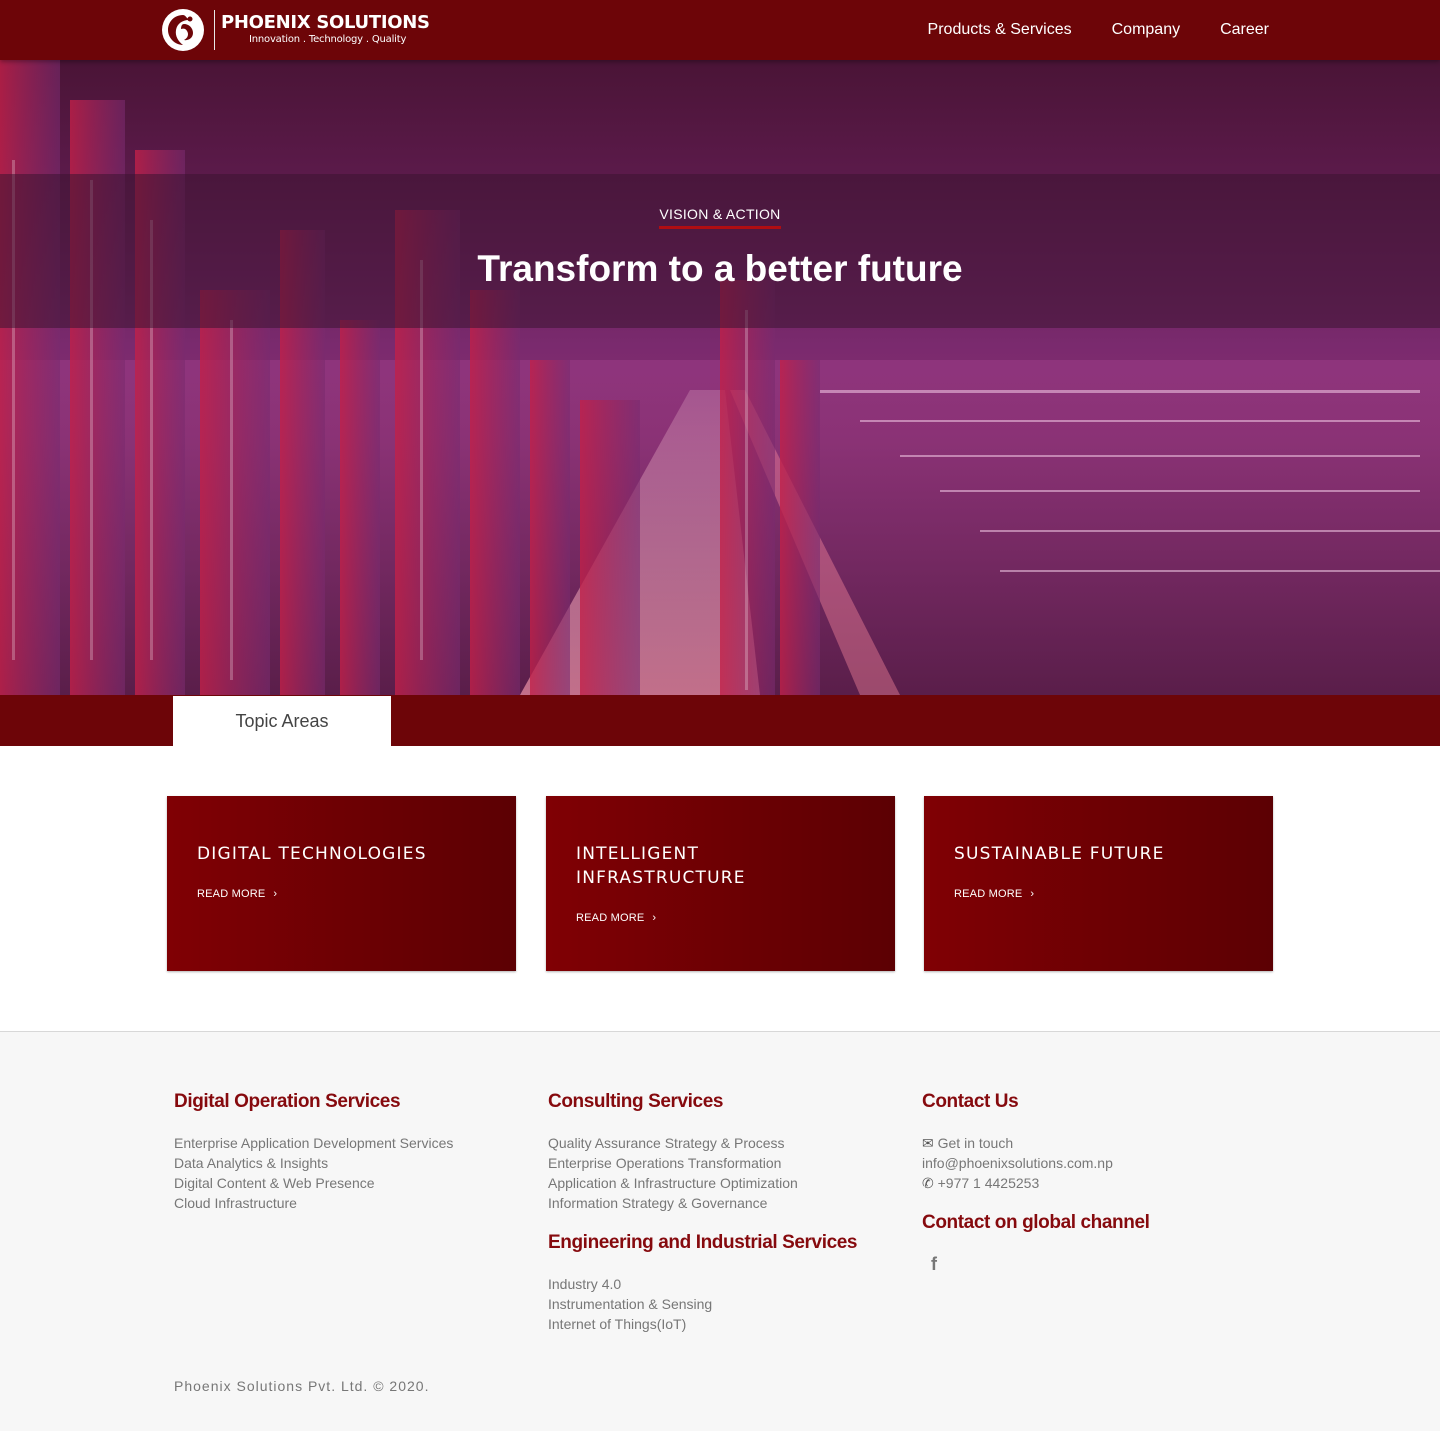 The height and width of the screenshot is (1431, 1440). I want to click on nav-products-services: Products & Services, so click(1000, 30).